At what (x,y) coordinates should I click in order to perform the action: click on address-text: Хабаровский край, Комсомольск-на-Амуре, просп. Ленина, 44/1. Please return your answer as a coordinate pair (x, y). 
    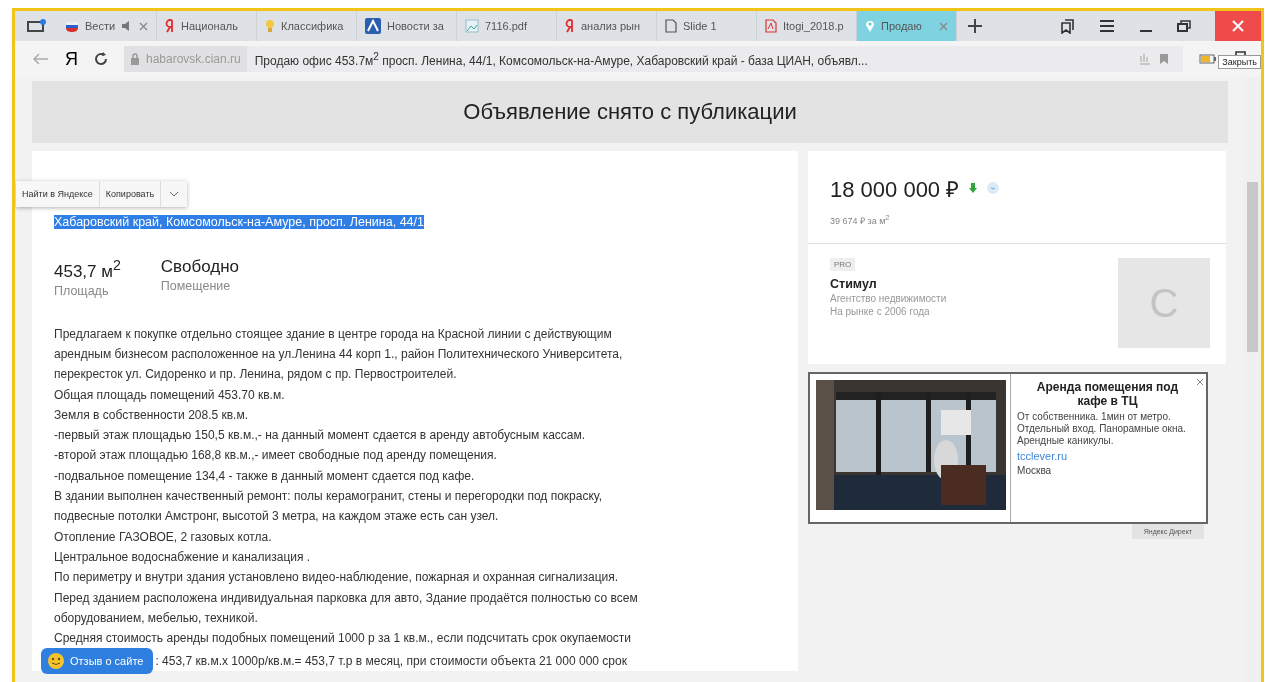
    Looking at the image, I should click on (239, 222).